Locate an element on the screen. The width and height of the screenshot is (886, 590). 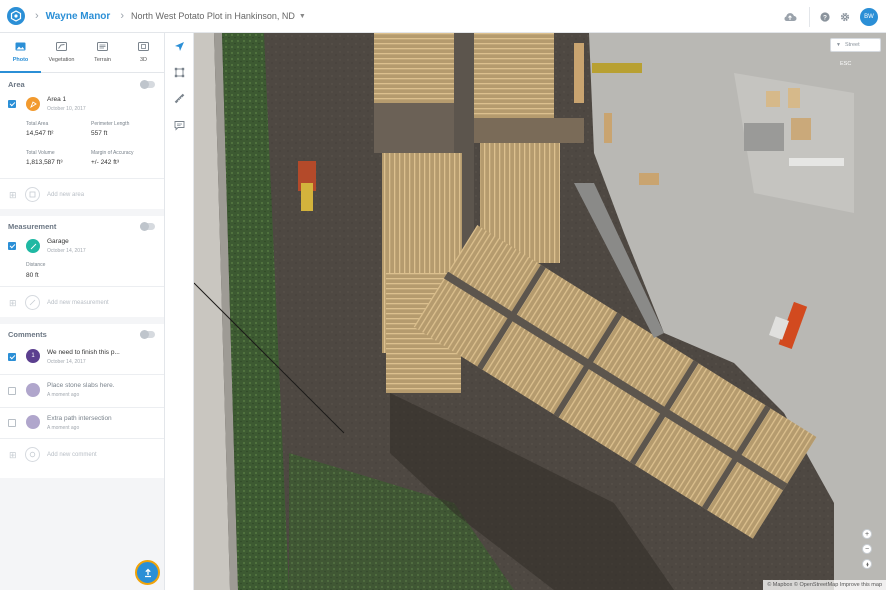
tab-photo: Photo is located at coordinates (20, 53).